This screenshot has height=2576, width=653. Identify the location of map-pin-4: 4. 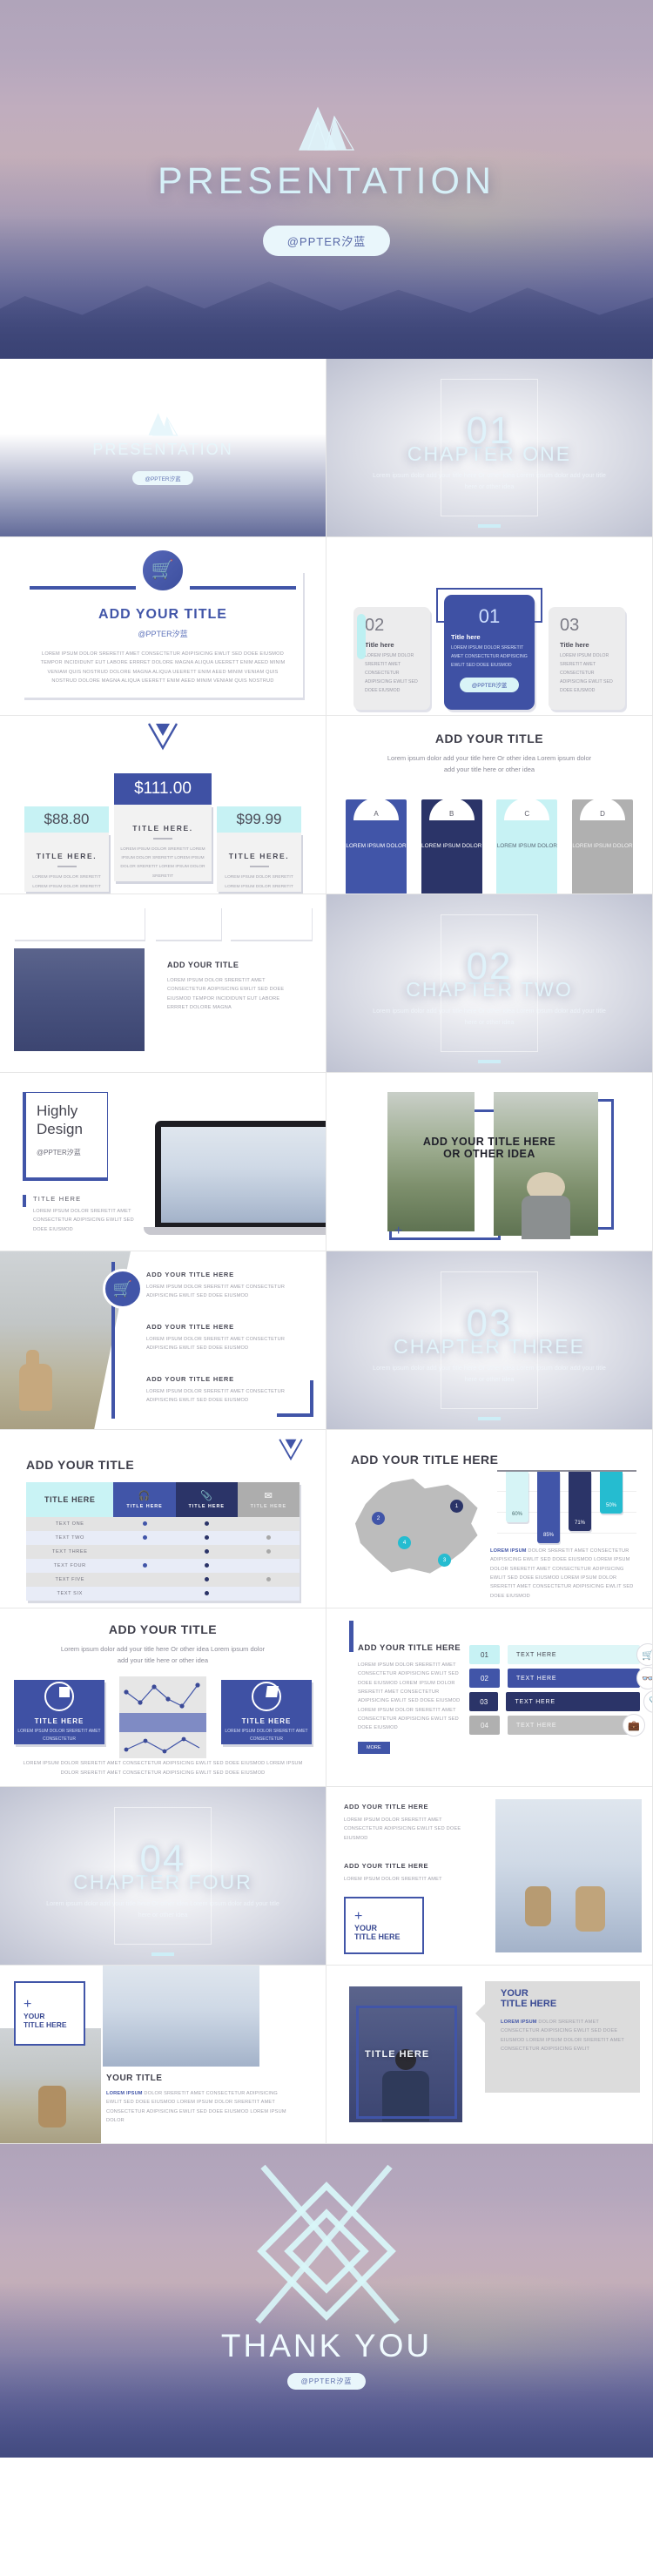
(404, 1543).